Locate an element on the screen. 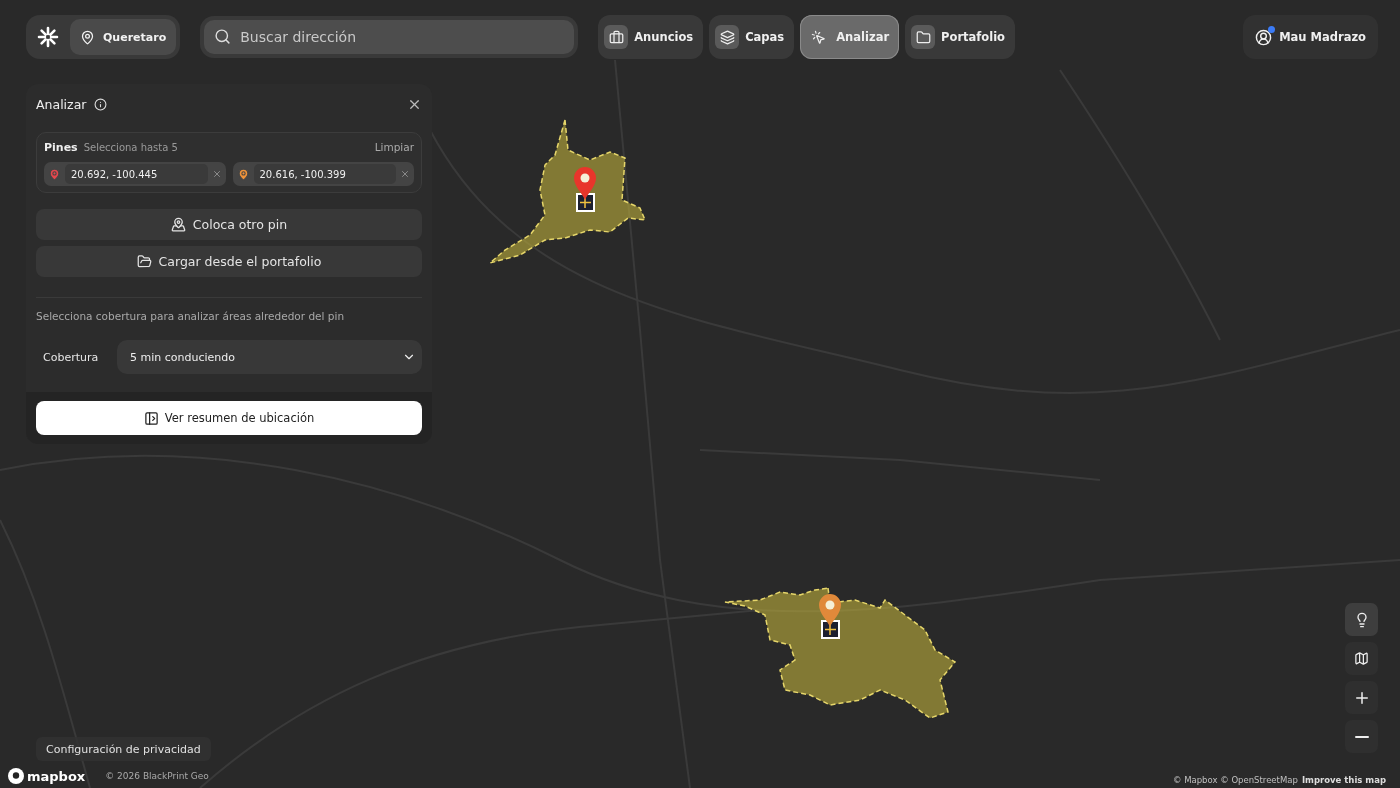  minus-icon is located at coordinates (1361, 736).